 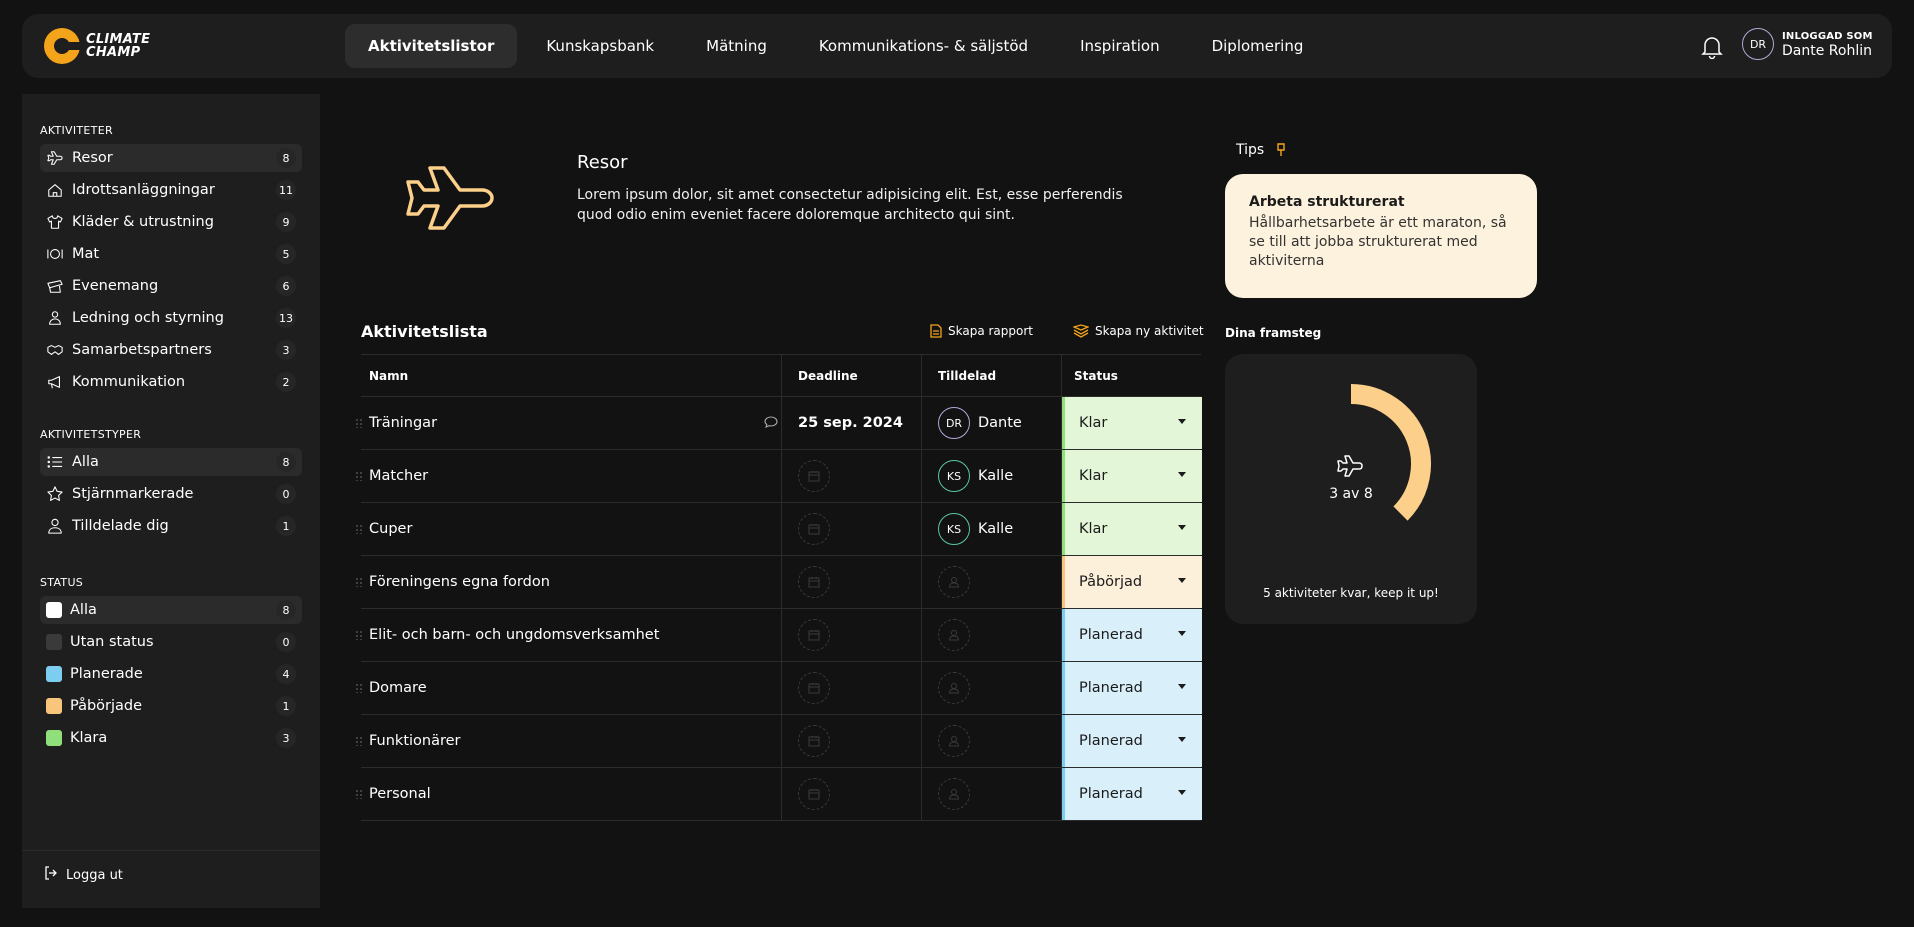 I want to click on sidebar-item-activity-5: Ledning och styrning 13, so click(x=171, y=318).